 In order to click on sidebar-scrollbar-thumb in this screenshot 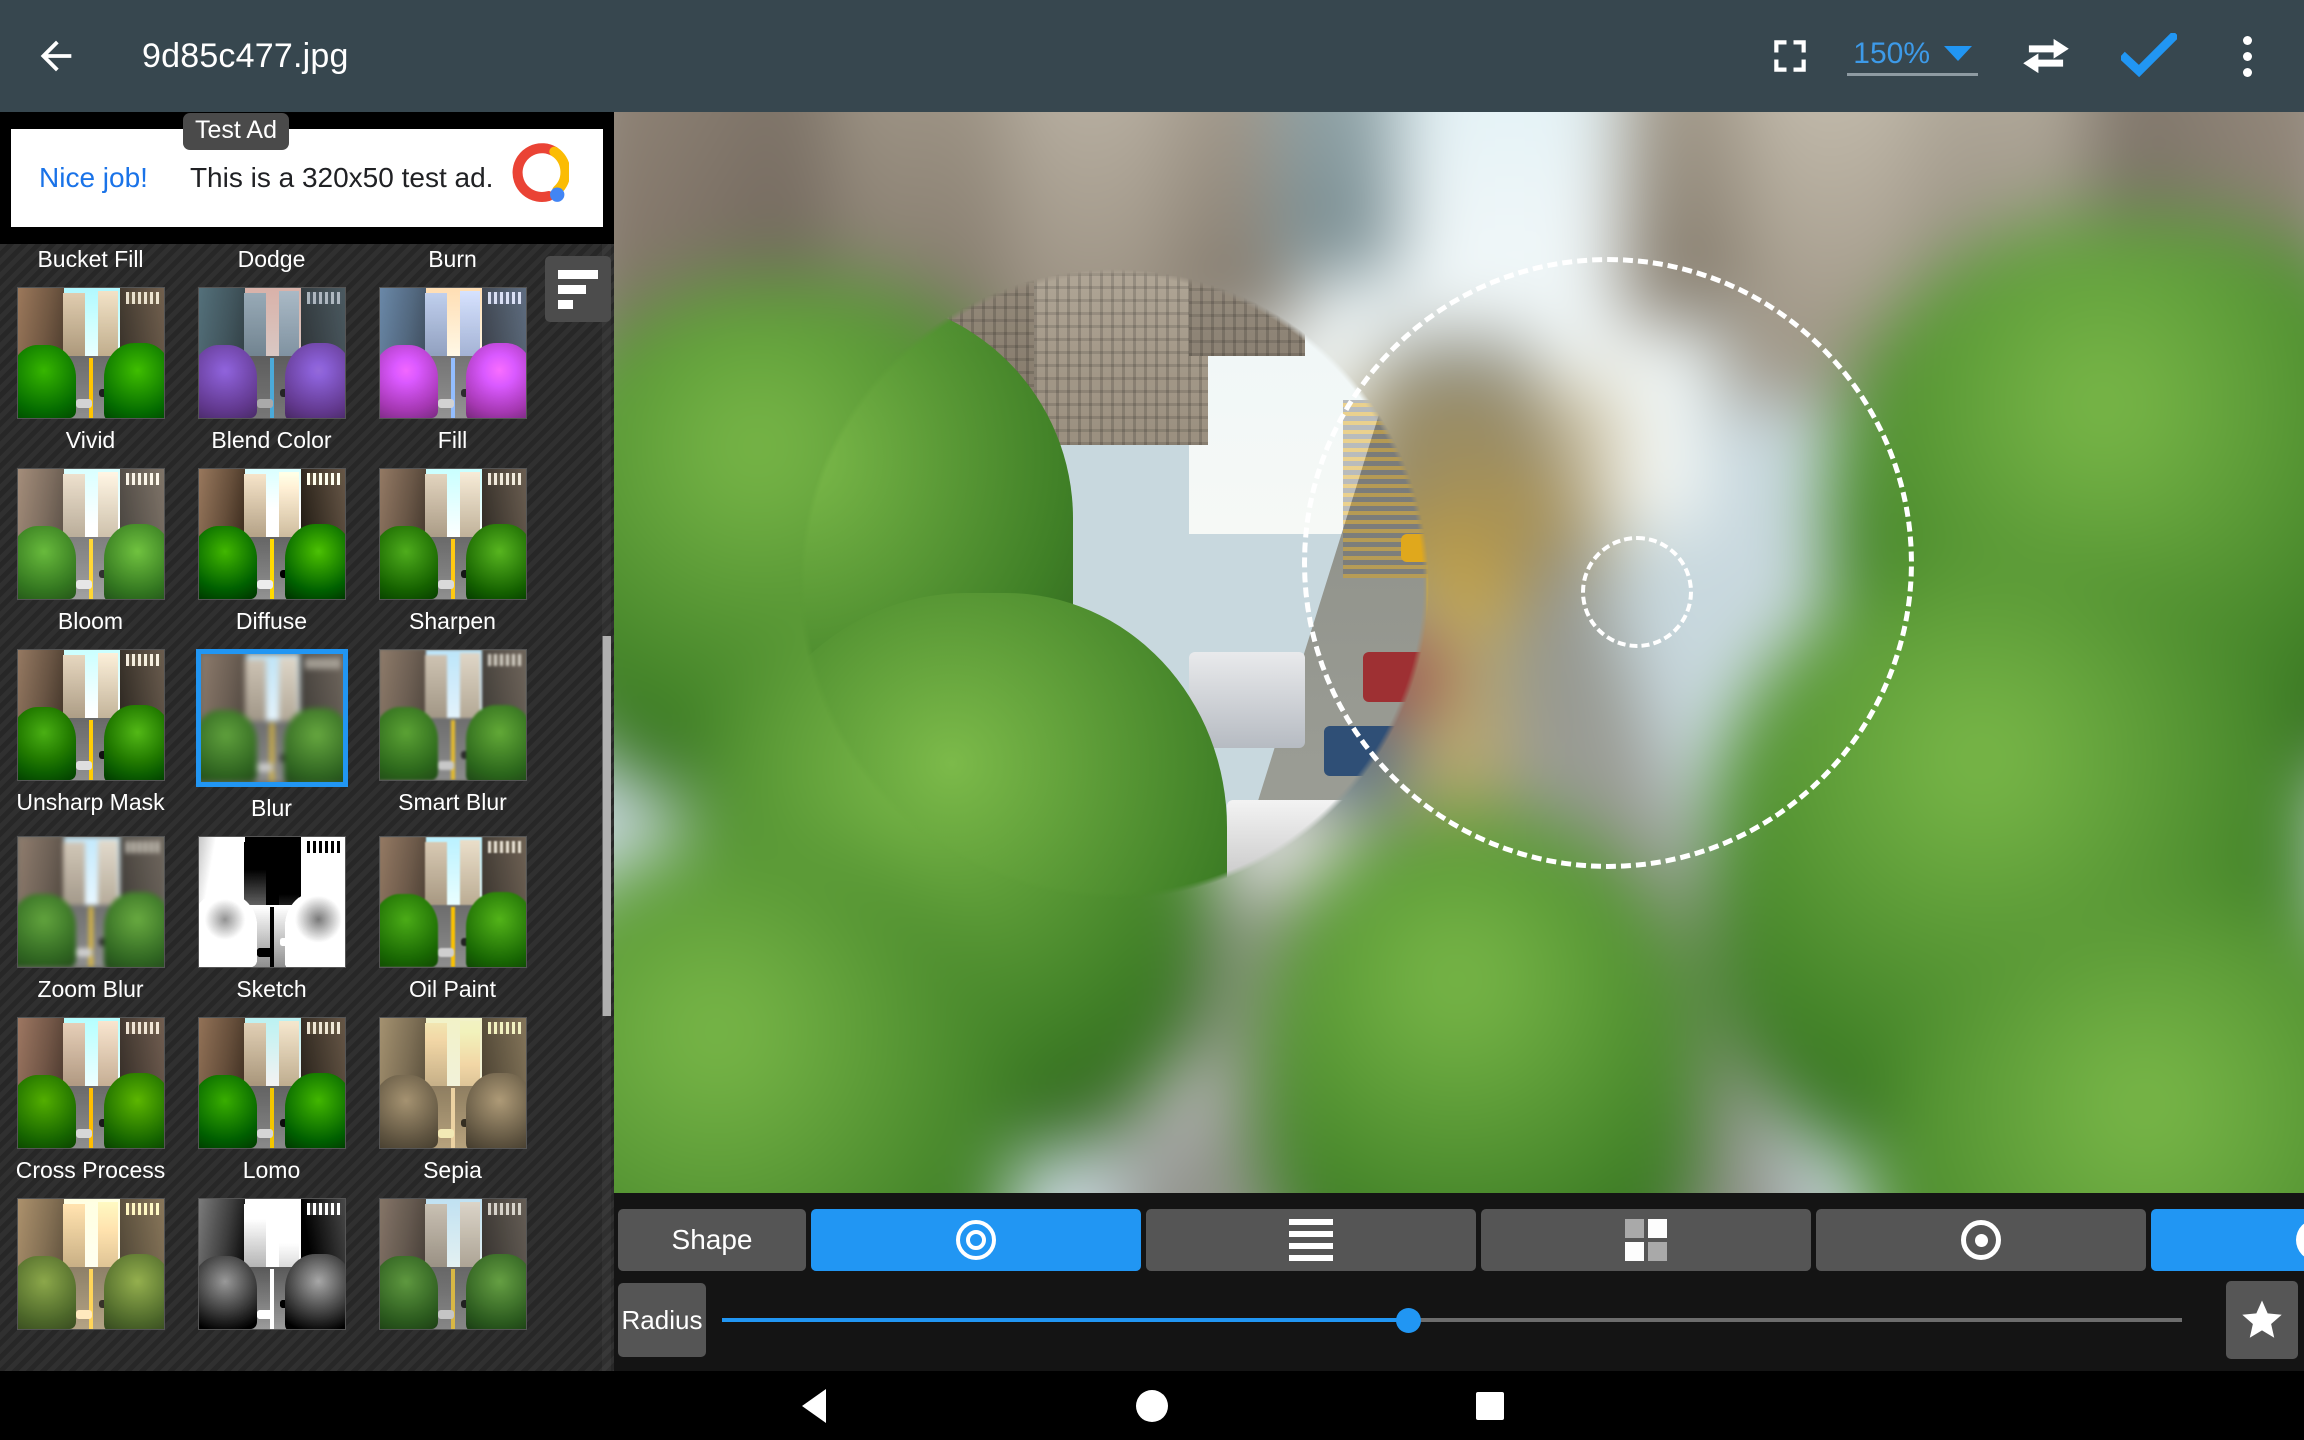, I will do `click(606, 826)`.